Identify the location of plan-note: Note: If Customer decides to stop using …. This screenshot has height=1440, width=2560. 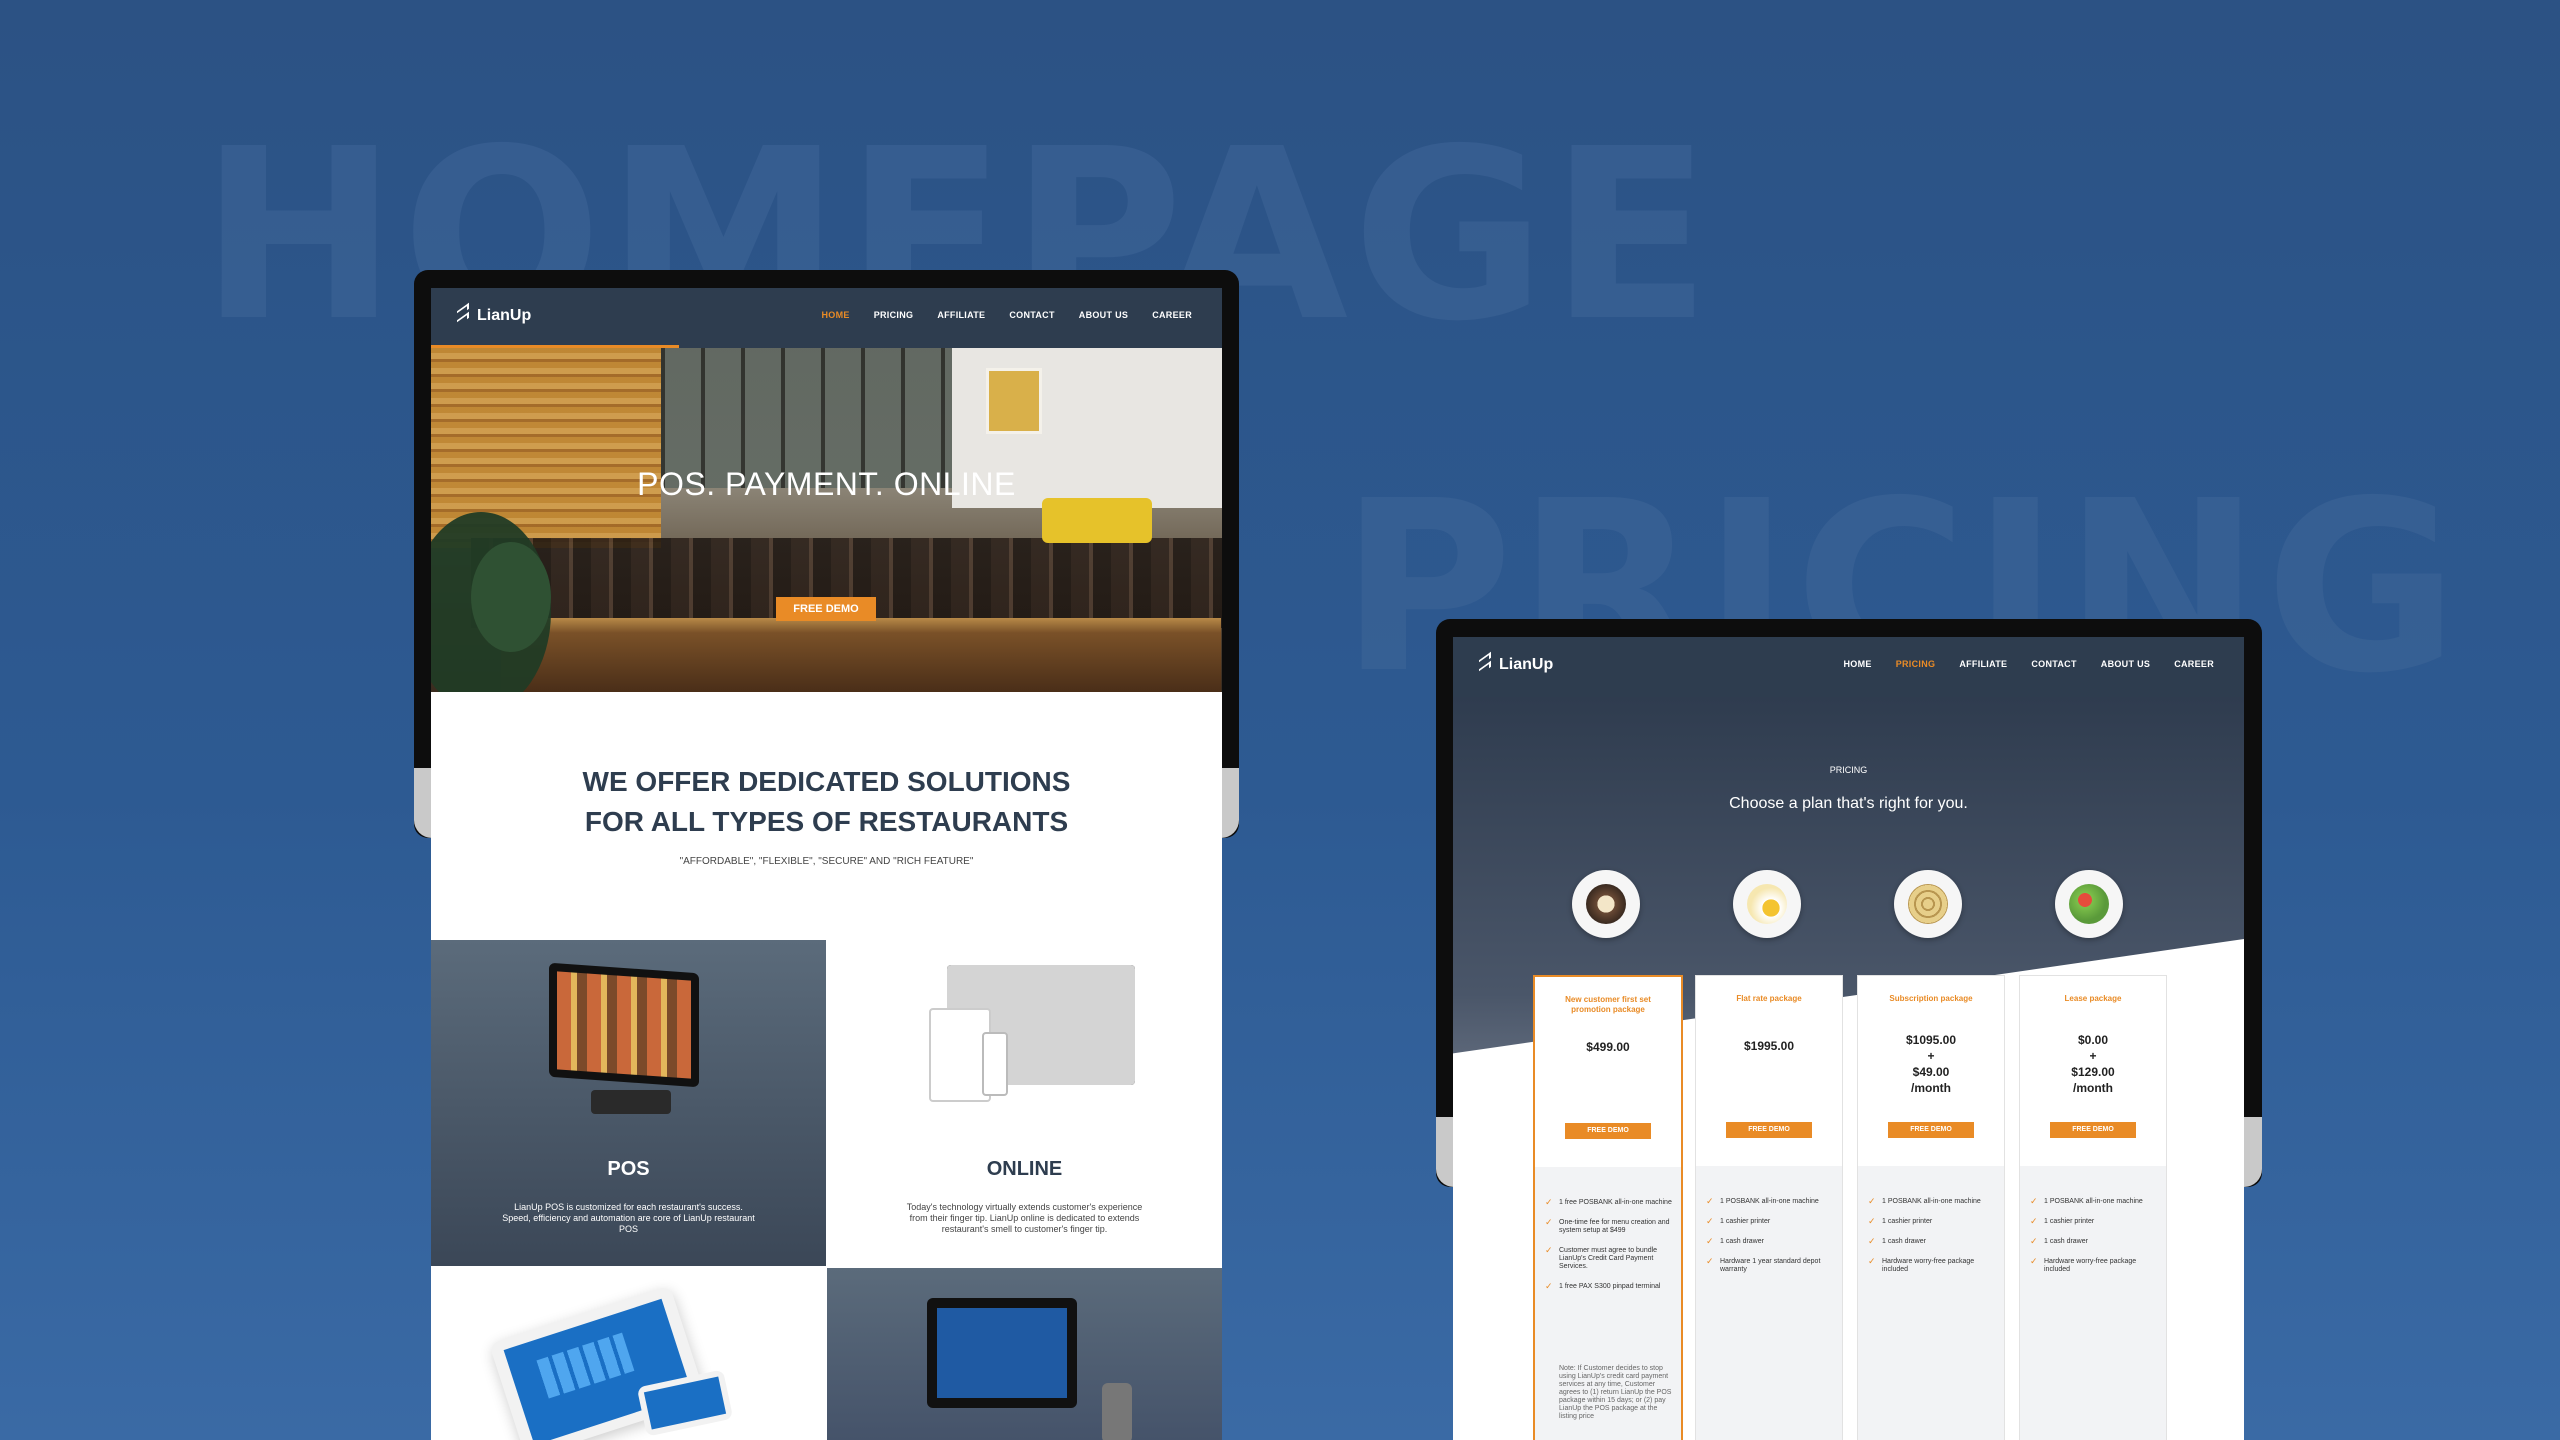
(1615, 1392).